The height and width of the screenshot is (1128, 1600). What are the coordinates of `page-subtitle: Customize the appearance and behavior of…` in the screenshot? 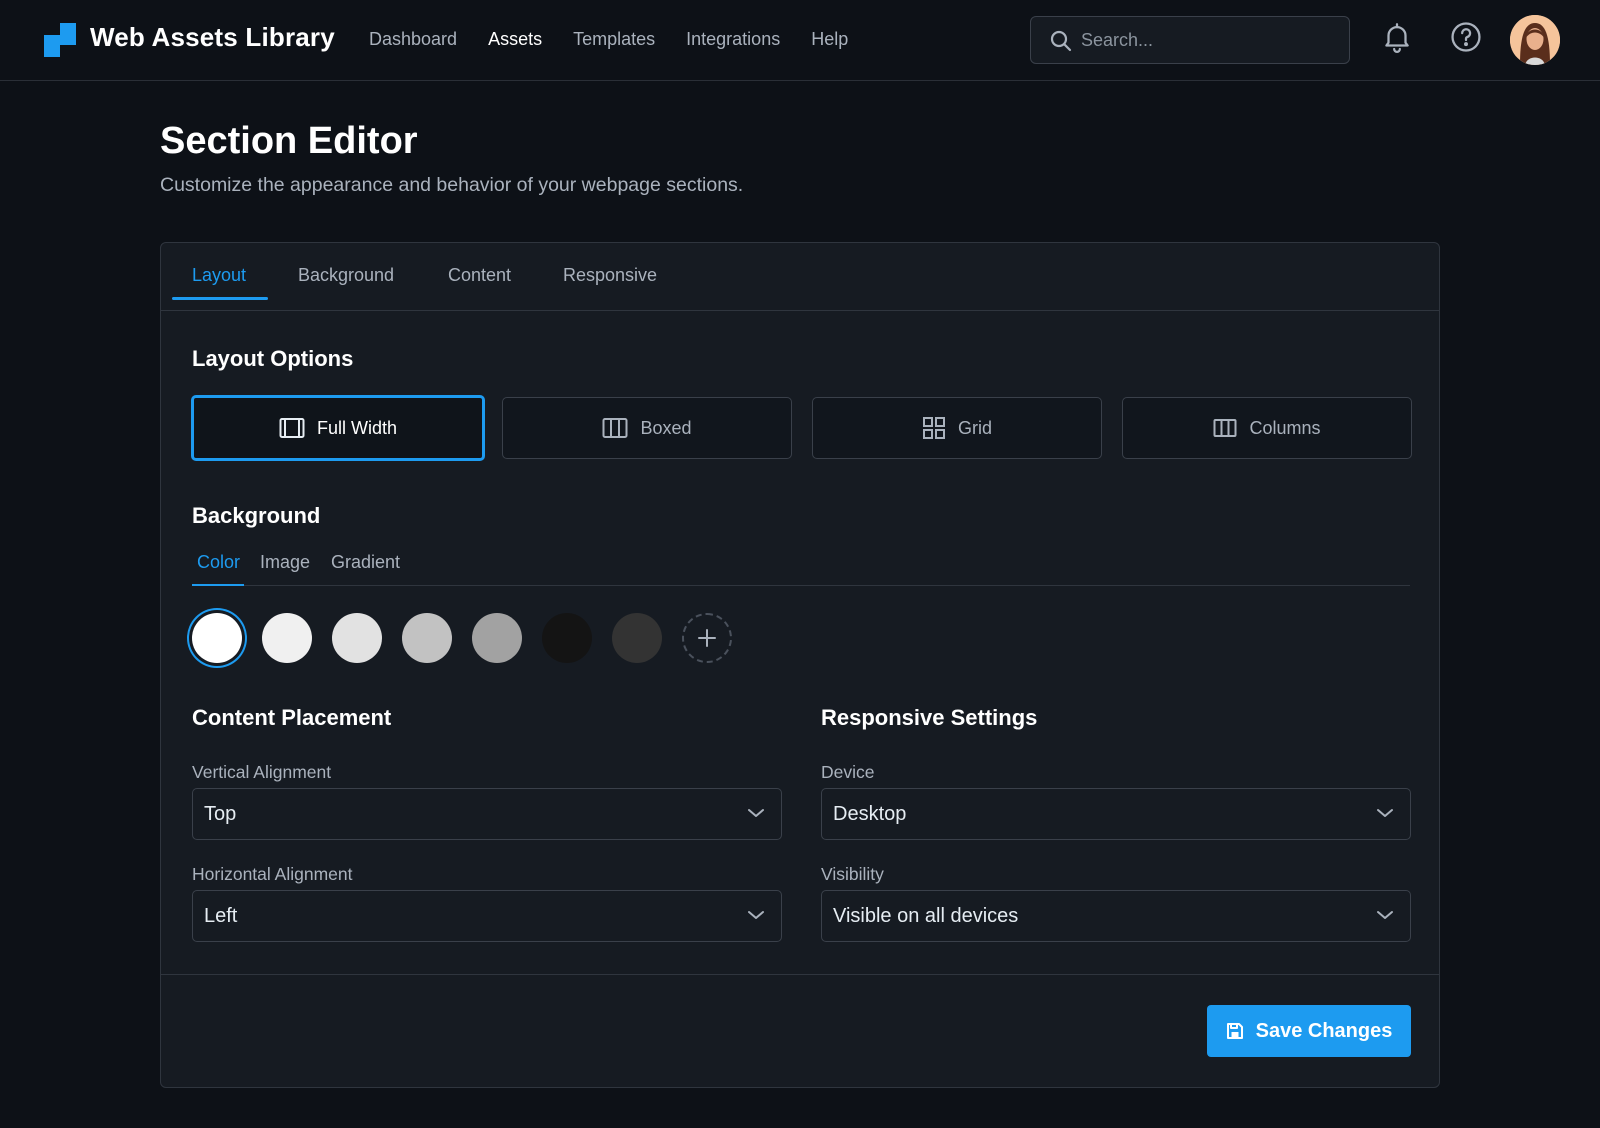 It's located at (452, 185).